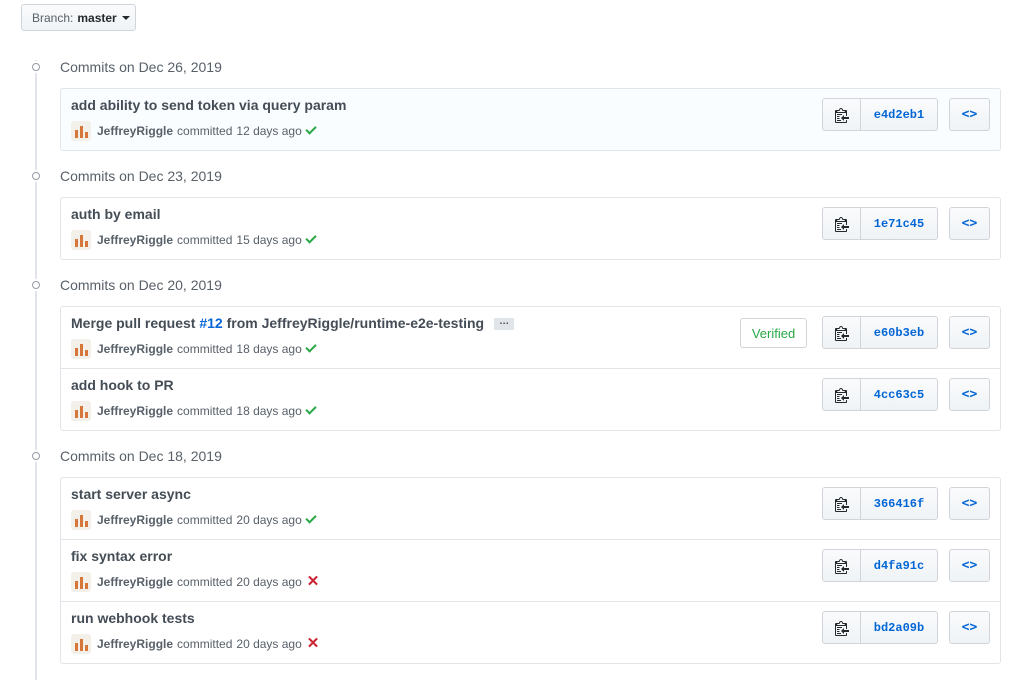 The height and width of the screenshot is (680, 1013). Describe the element at coordinates (899, 565) in the screenshot. I see `commit-sha-link: d4fa91c` at that location.